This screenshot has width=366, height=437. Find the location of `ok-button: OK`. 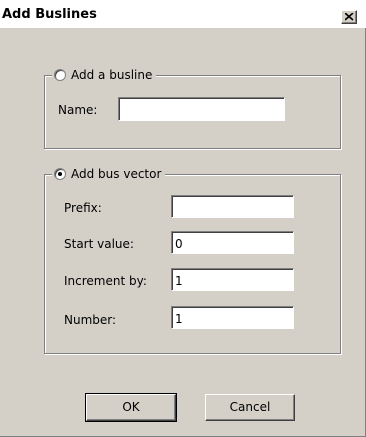

ok-button: OK is located at coordinates (131, 407).